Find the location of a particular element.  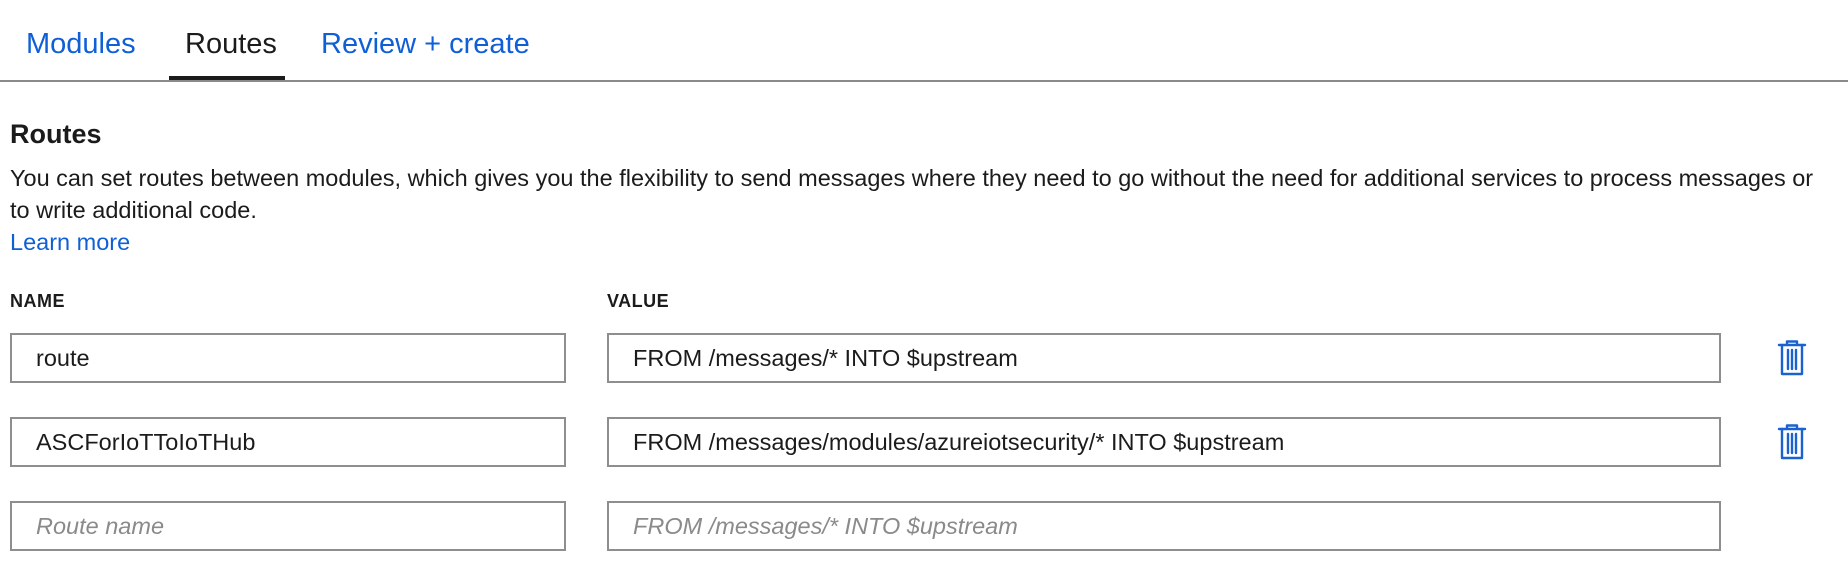

learn-more-link: Learn more is located at coordinates (70, 242).